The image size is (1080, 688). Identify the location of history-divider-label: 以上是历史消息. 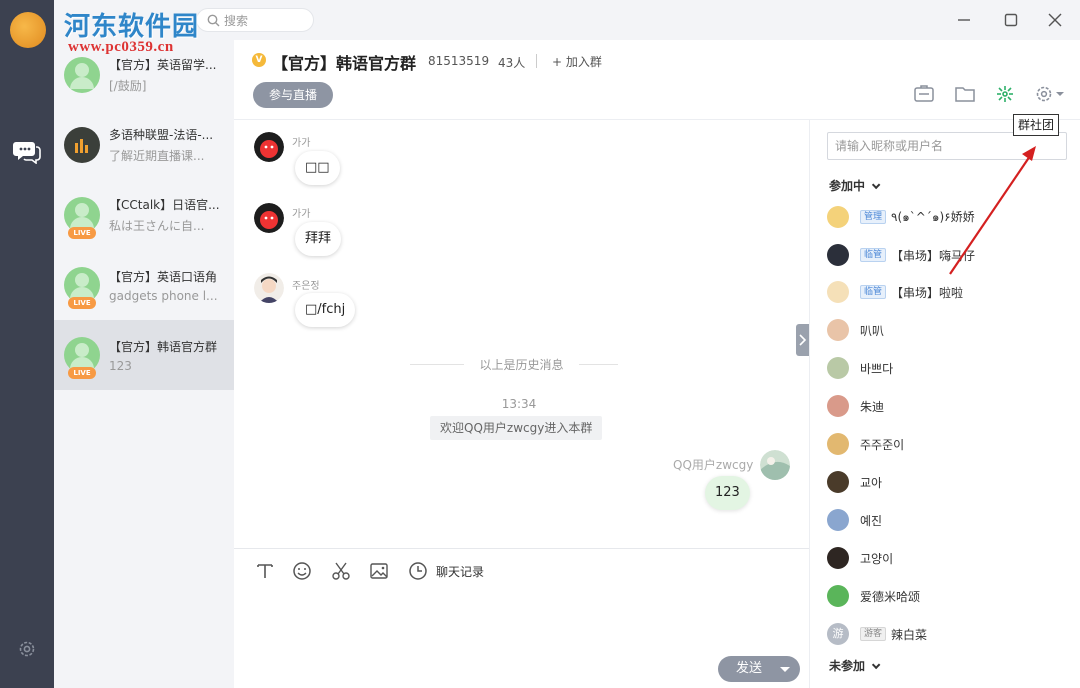
(521, 364).